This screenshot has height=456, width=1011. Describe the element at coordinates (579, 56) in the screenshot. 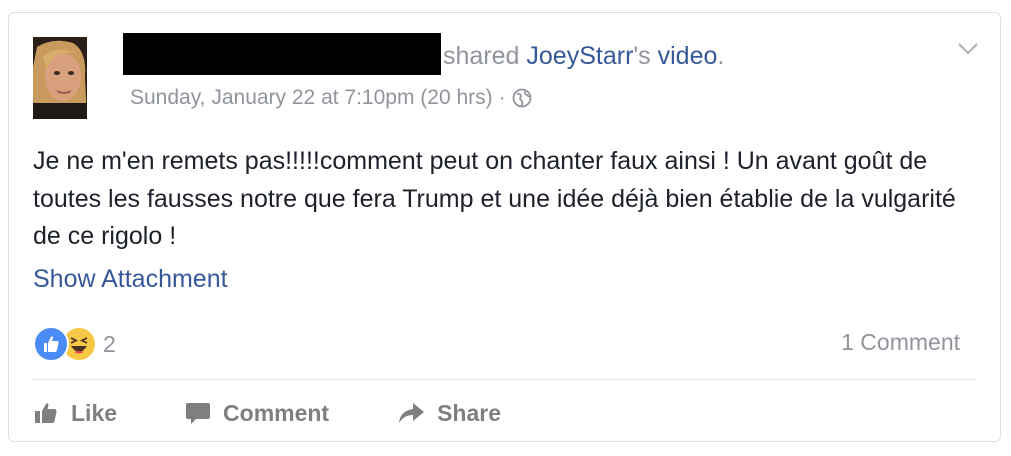

I see `page-name-link: JoeyStarr` at that location.